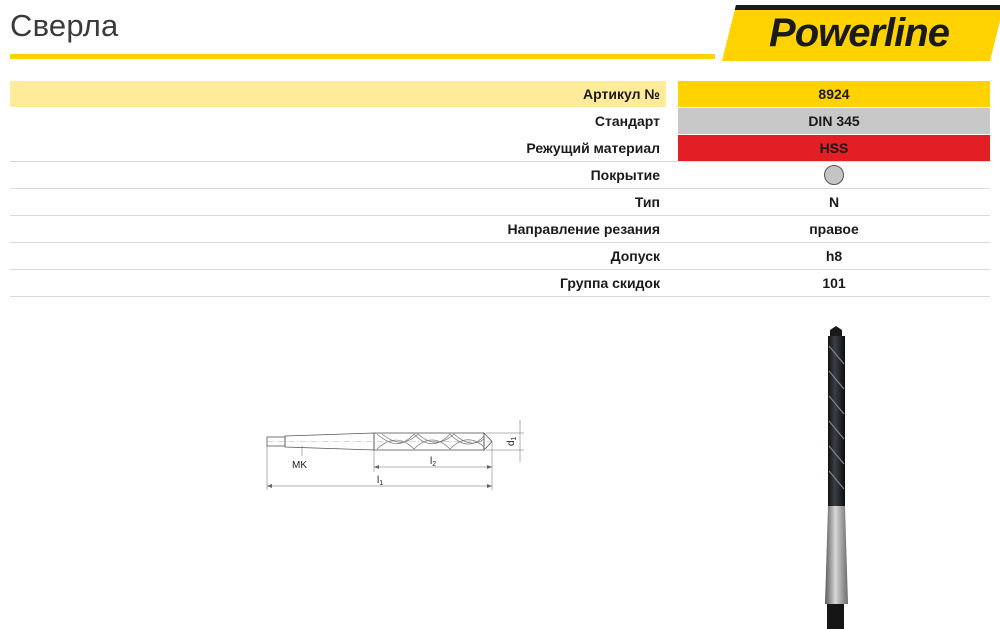 The image size is (1000, 629). Describe the element at coordinates (834, 229) in the screenshot. I see `spec-value: правое` at that location.